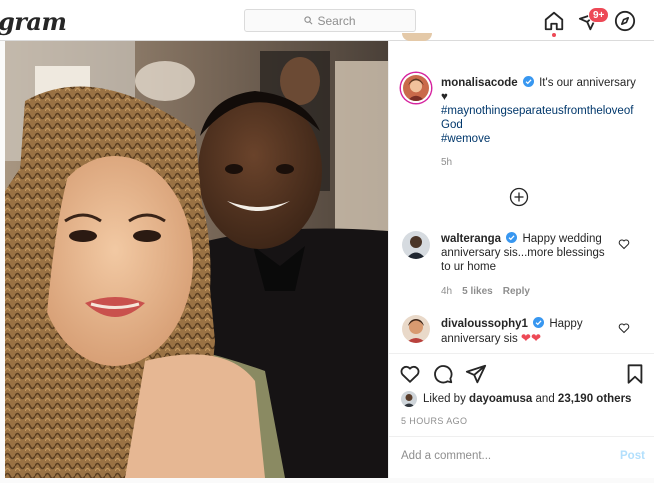  I want to click on comment-icon, so click(443, 374).